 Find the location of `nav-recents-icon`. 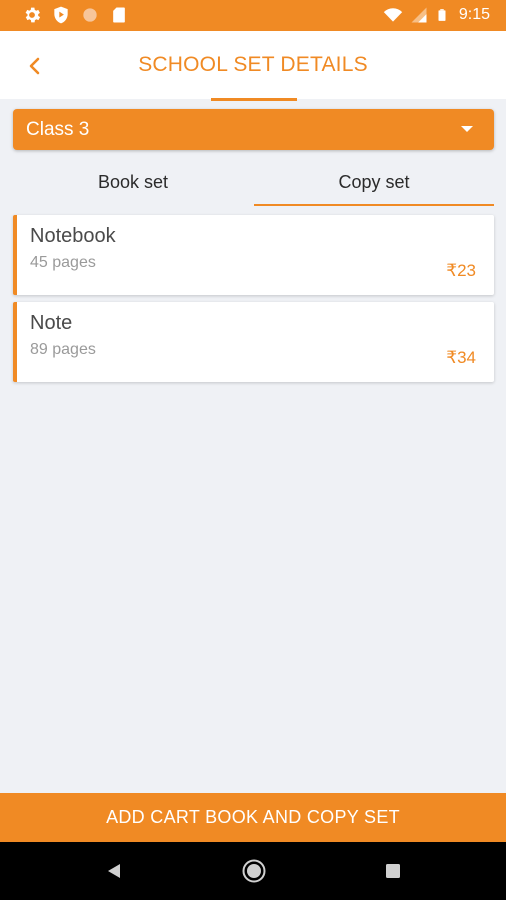

nav-recents-icon is located at coordinates (393, 871).